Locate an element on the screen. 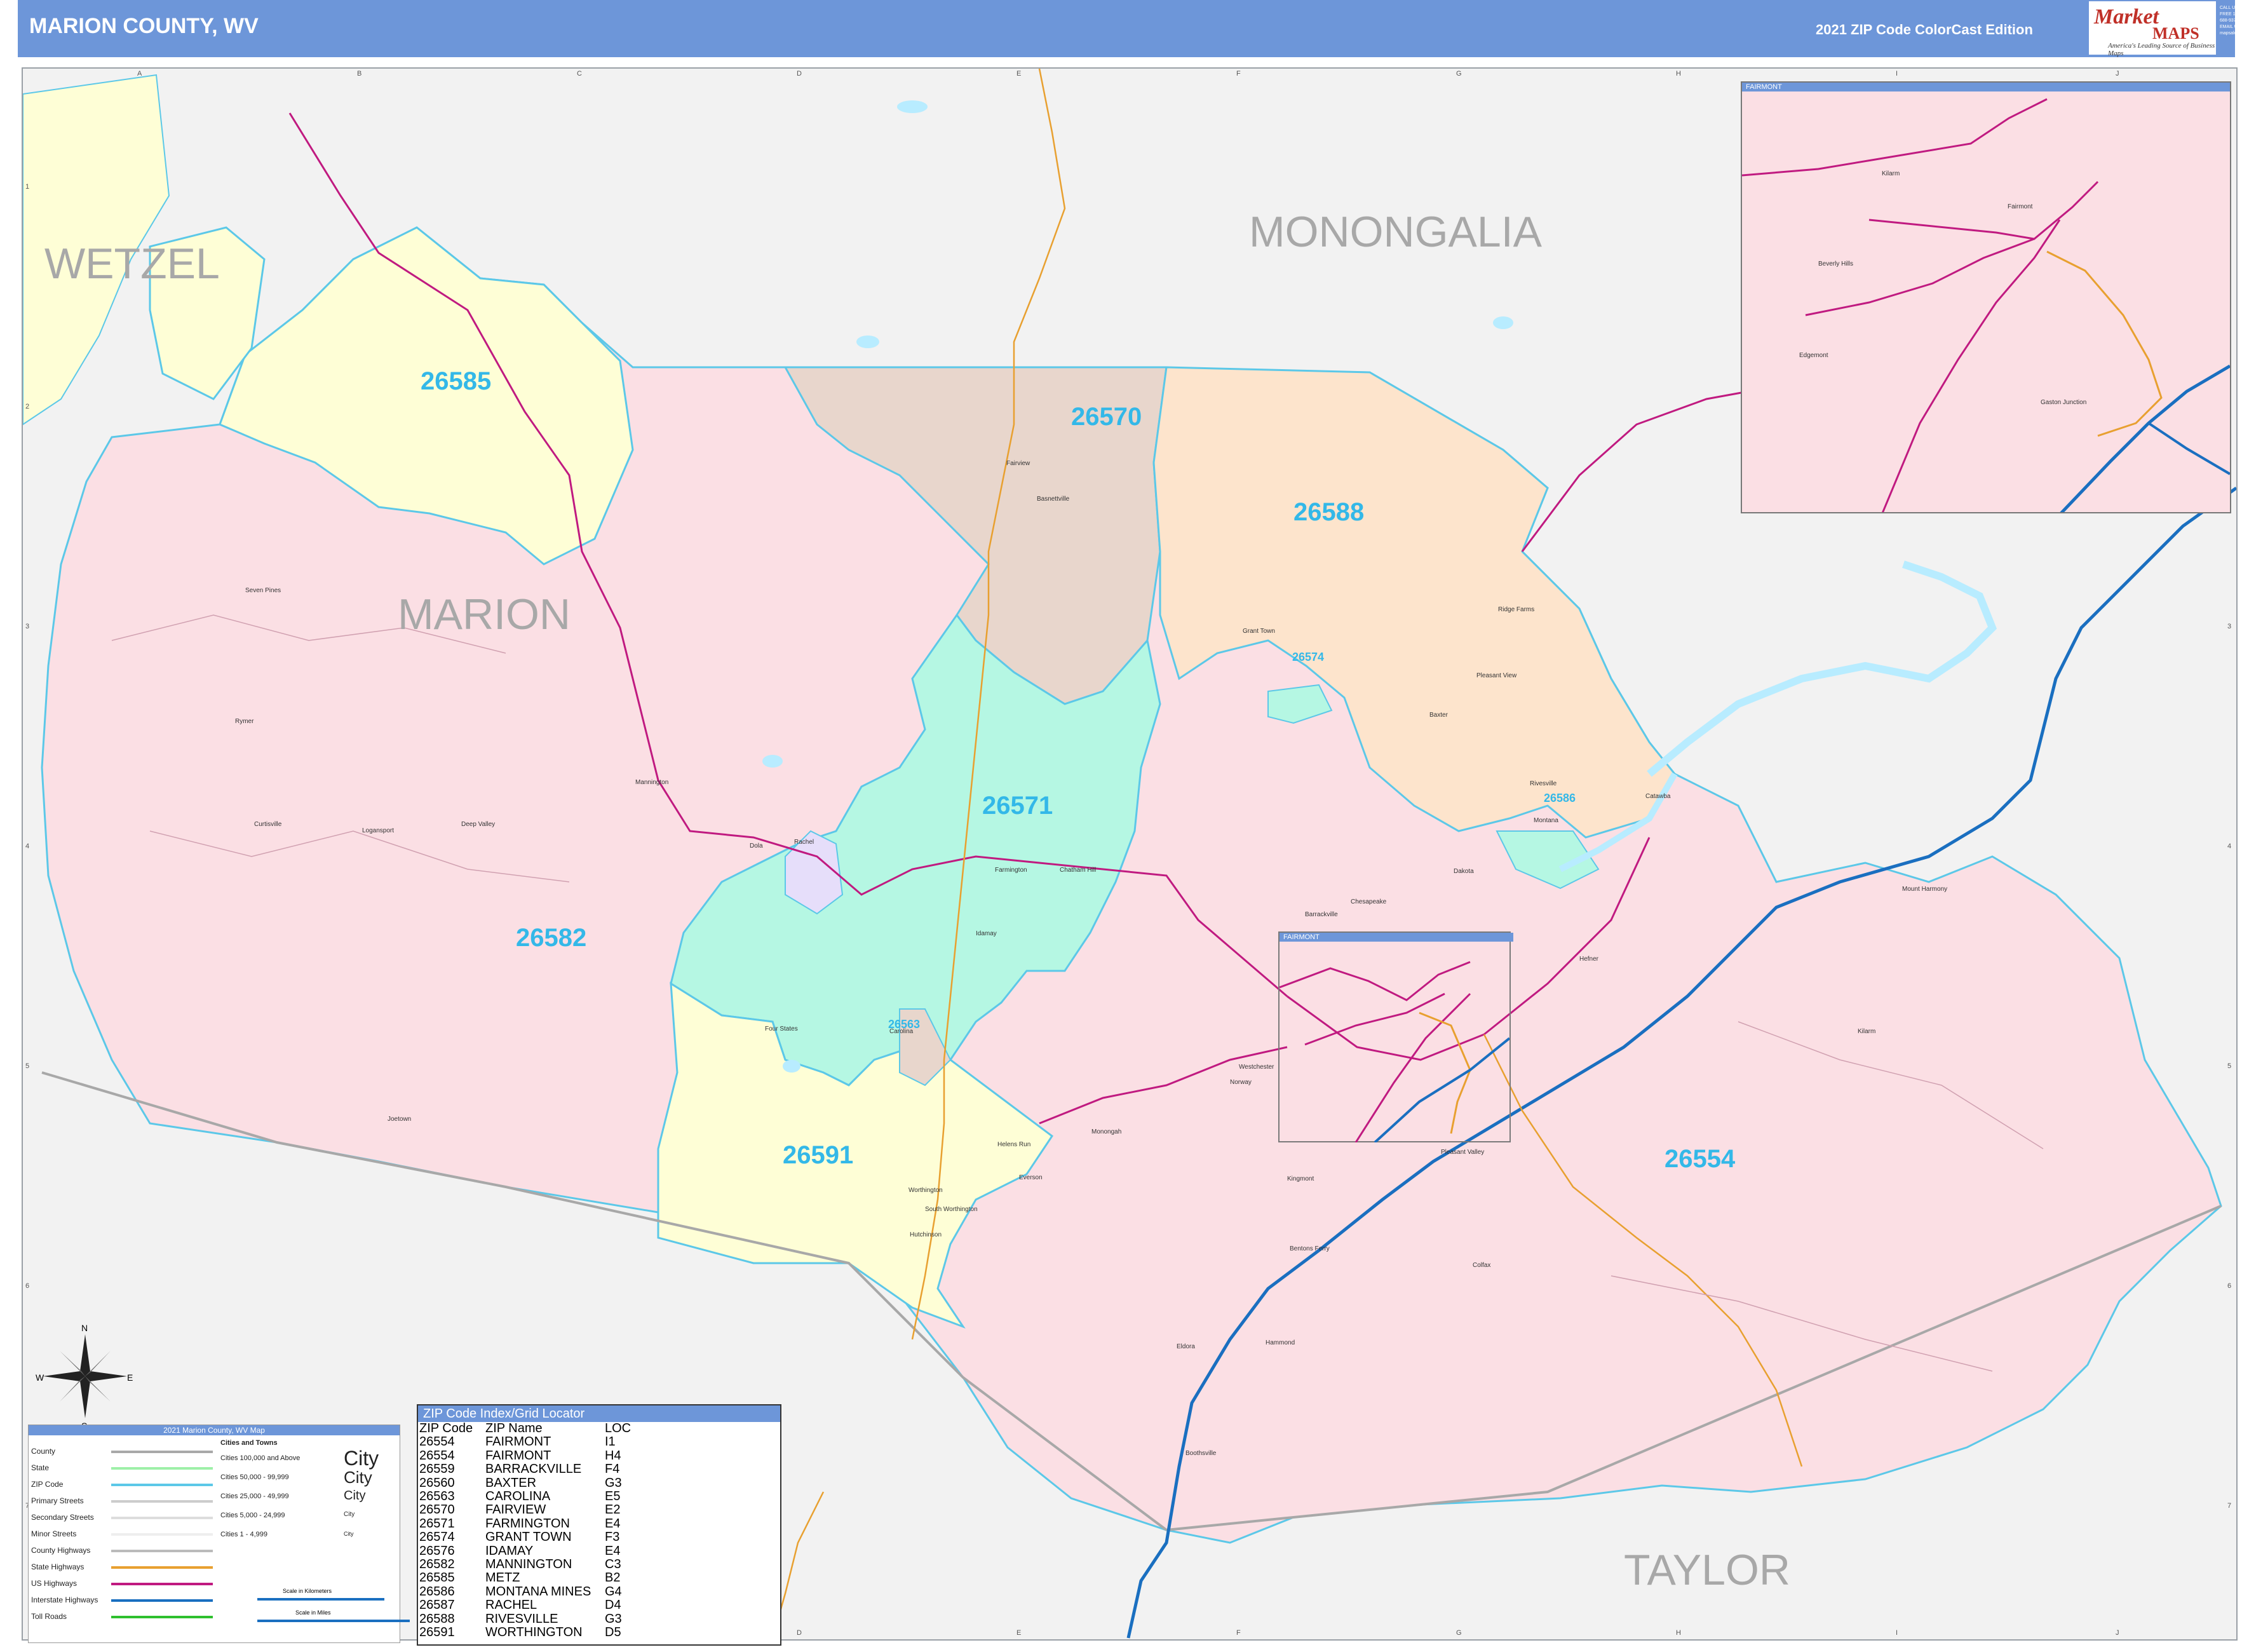 The image size is (2242, 1652). legend-title: 2021 Marion County, WV Map is located at coordinates (214, 1430).